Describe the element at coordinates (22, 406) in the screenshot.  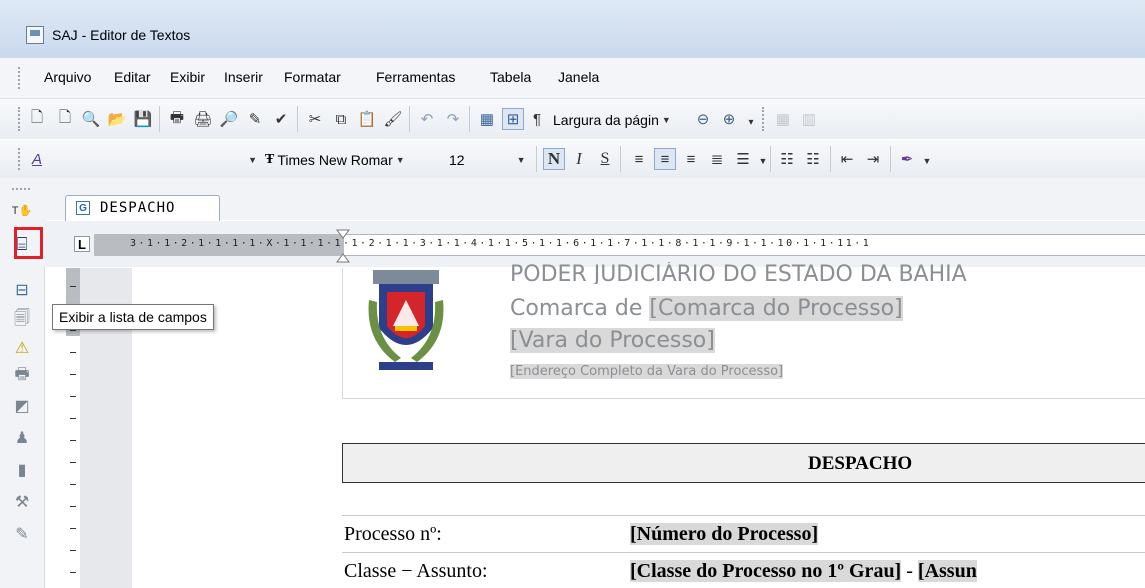
I see `page-icon: ◩` at that location.